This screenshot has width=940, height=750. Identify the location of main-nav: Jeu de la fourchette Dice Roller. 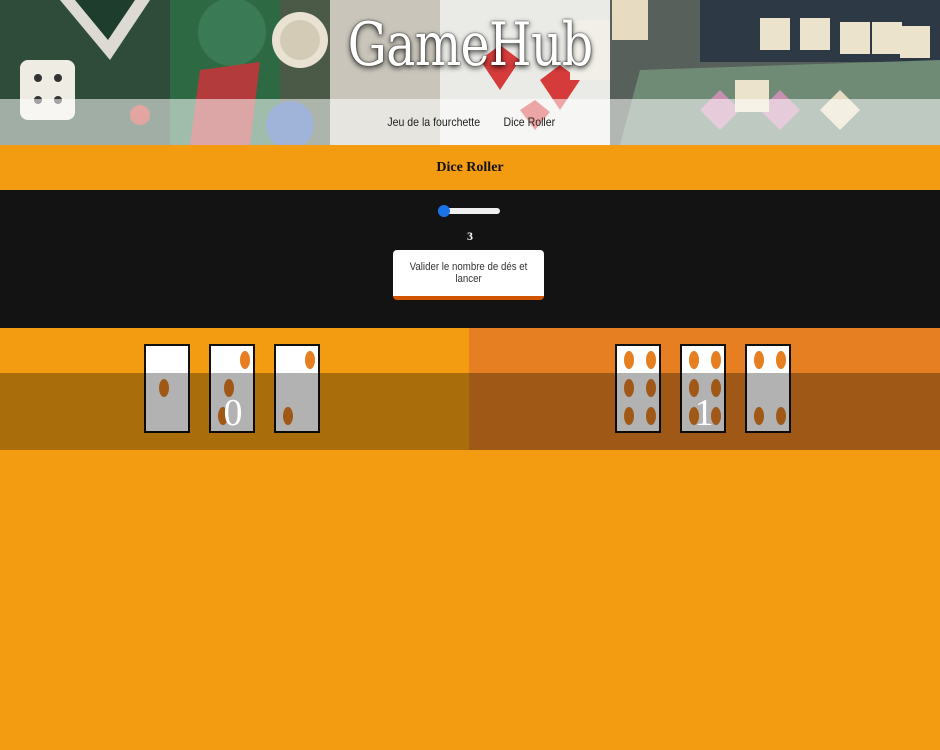
(470, 122).